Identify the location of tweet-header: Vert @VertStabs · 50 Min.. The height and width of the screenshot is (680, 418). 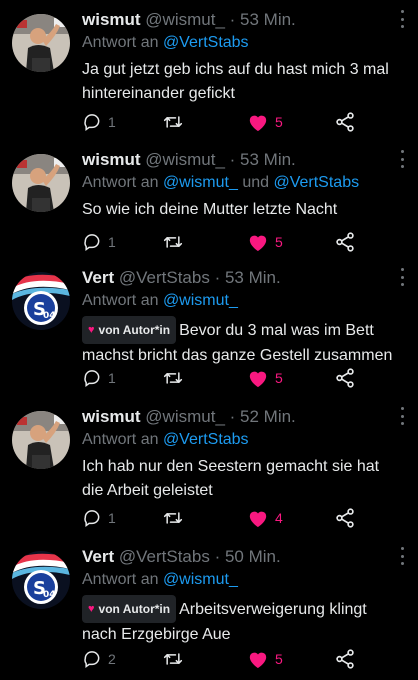
(181, 557).